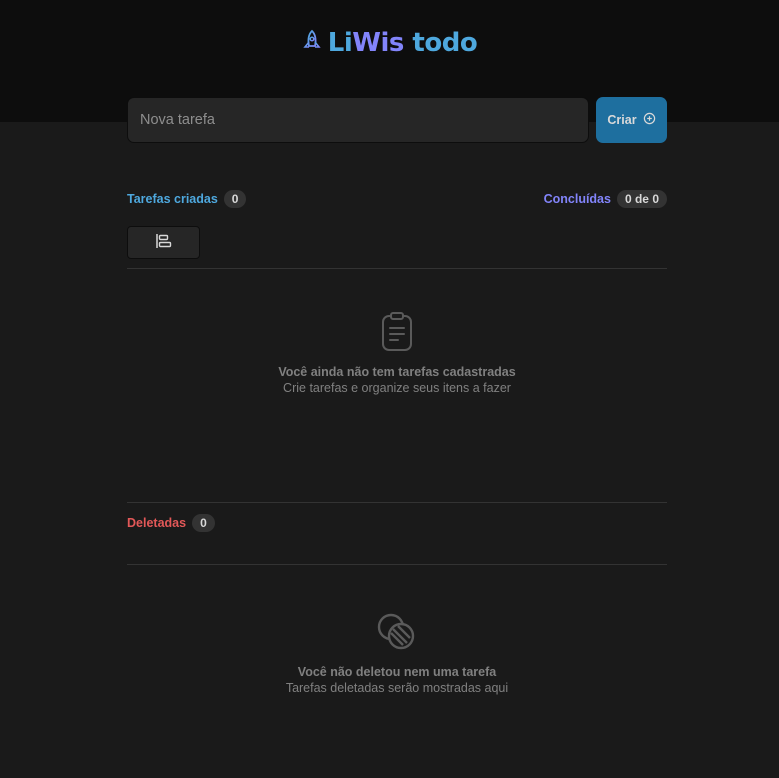 The height and width of the screenshot is (778, 779). Describe the element at coordinates (172, 199) in the screenshot. I see `created-label: Tarefas criadas` at that location.